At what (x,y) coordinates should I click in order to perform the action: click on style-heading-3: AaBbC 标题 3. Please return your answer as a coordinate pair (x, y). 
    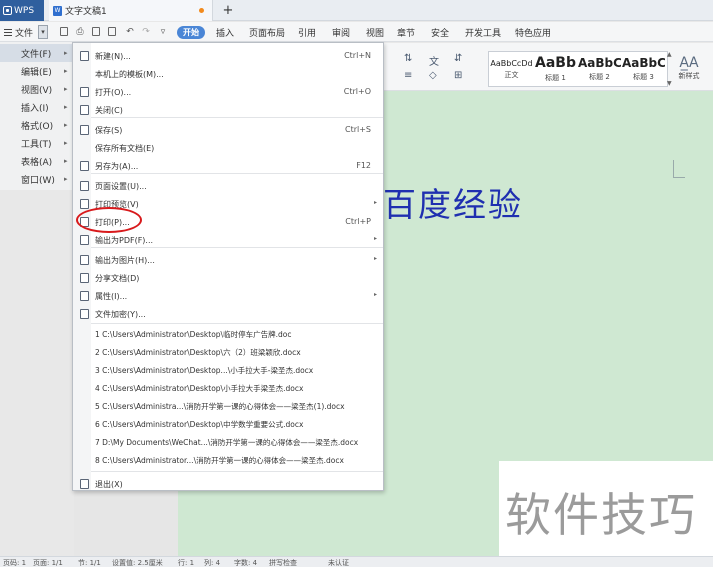
    Looking at the image, I should click on (643, 69).